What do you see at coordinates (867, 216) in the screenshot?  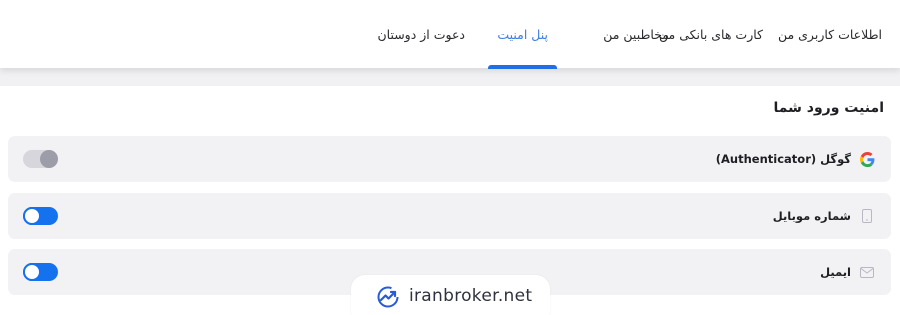 I see `mobile-icon` at bounding box center [867, 216].